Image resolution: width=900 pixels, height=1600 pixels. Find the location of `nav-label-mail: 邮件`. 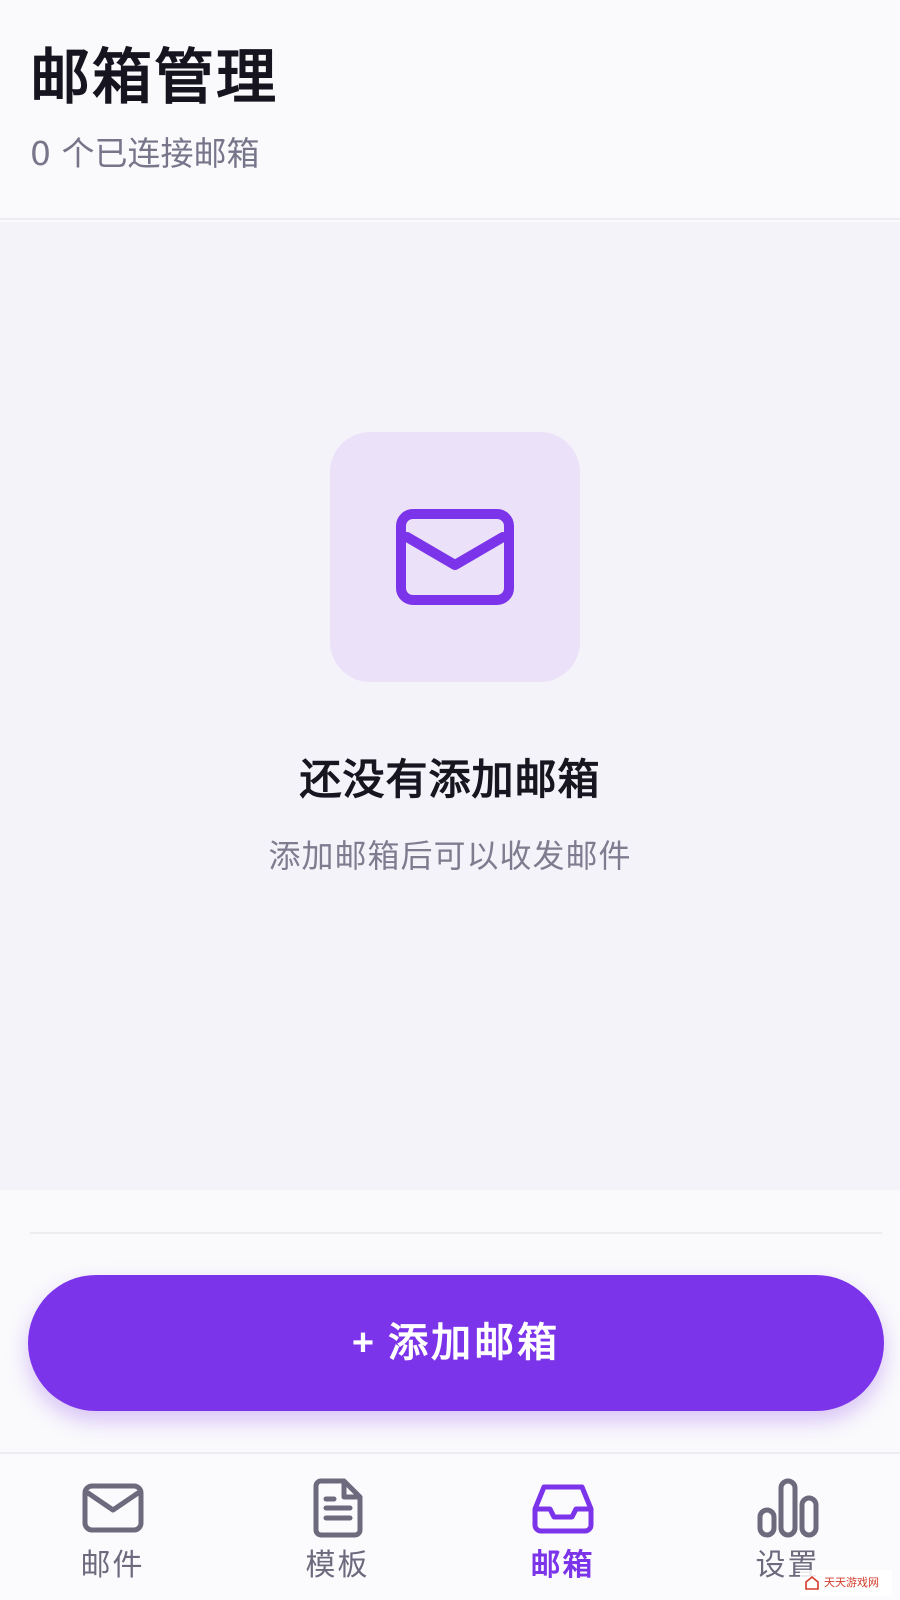

nav-label-mail: 邮件 is located at coordinates (112, 1565).